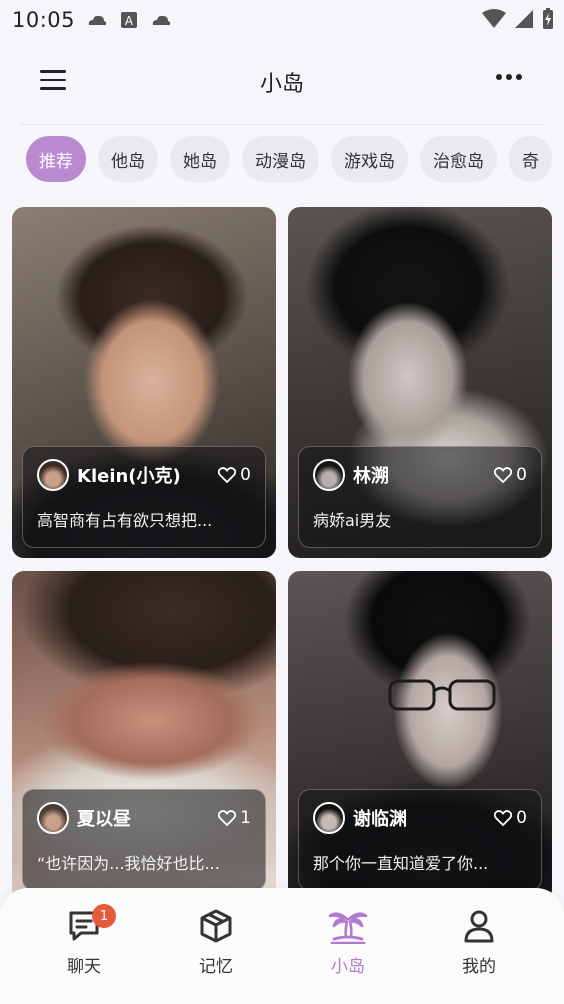  What do you see at coordinates (200, 159) in the screenshot?
I see `tab-her-island: 她岛` at bounding box center [200, 159].